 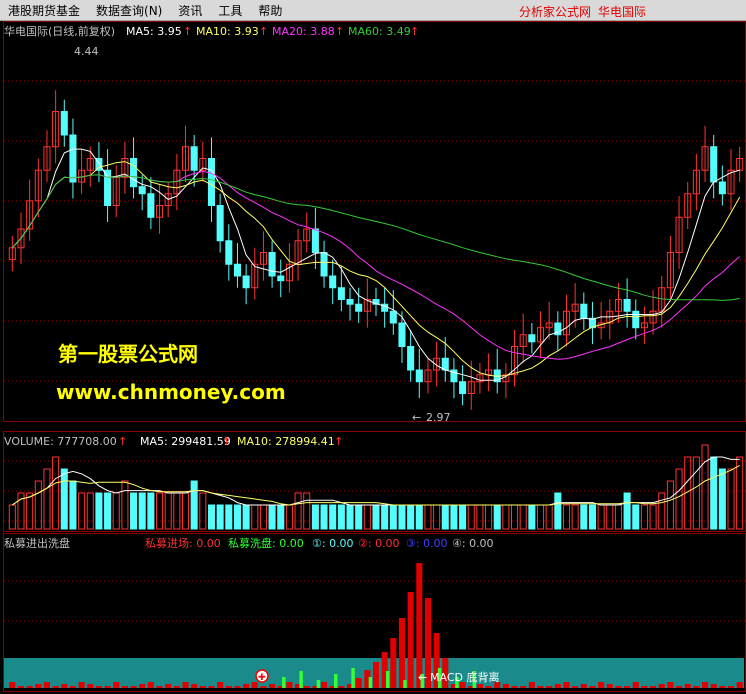 I want to click on indicator-c1-label: ①: 0.00, so click(x=333, y=543).